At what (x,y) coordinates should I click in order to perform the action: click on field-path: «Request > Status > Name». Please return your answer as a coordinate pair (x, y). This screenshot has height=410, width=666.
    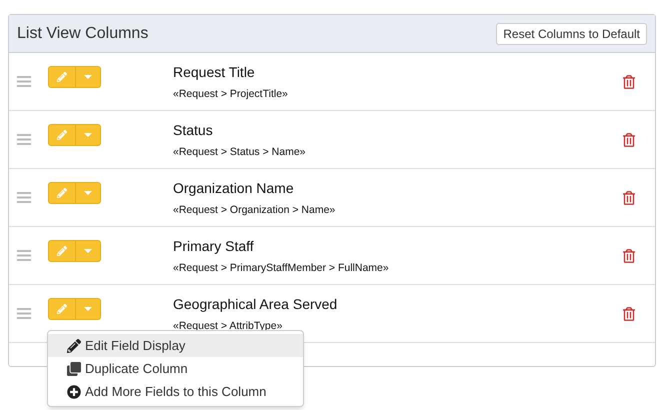
    Looking at the image, I should click on (239, 152).